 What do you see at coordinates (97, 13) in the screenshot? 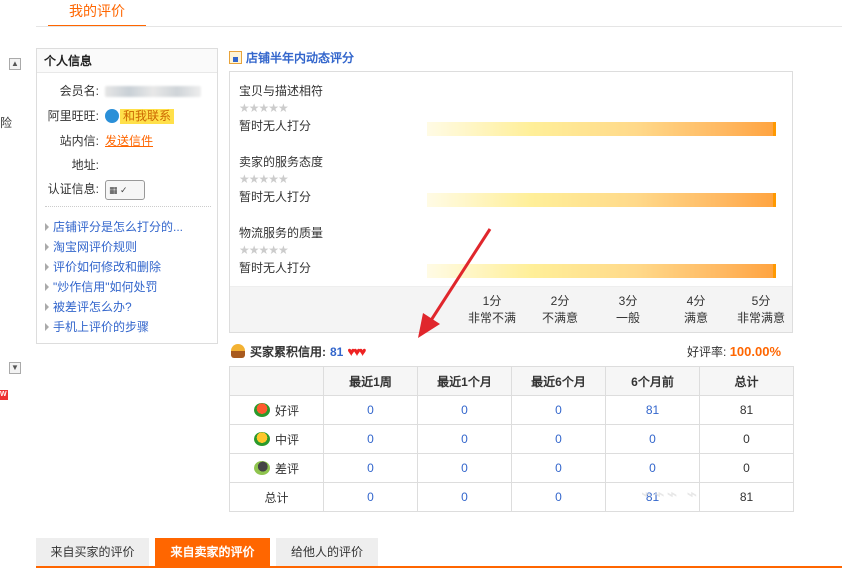
I see `tab-my-ratings: 我的评价` at bounding box center [97, 13].